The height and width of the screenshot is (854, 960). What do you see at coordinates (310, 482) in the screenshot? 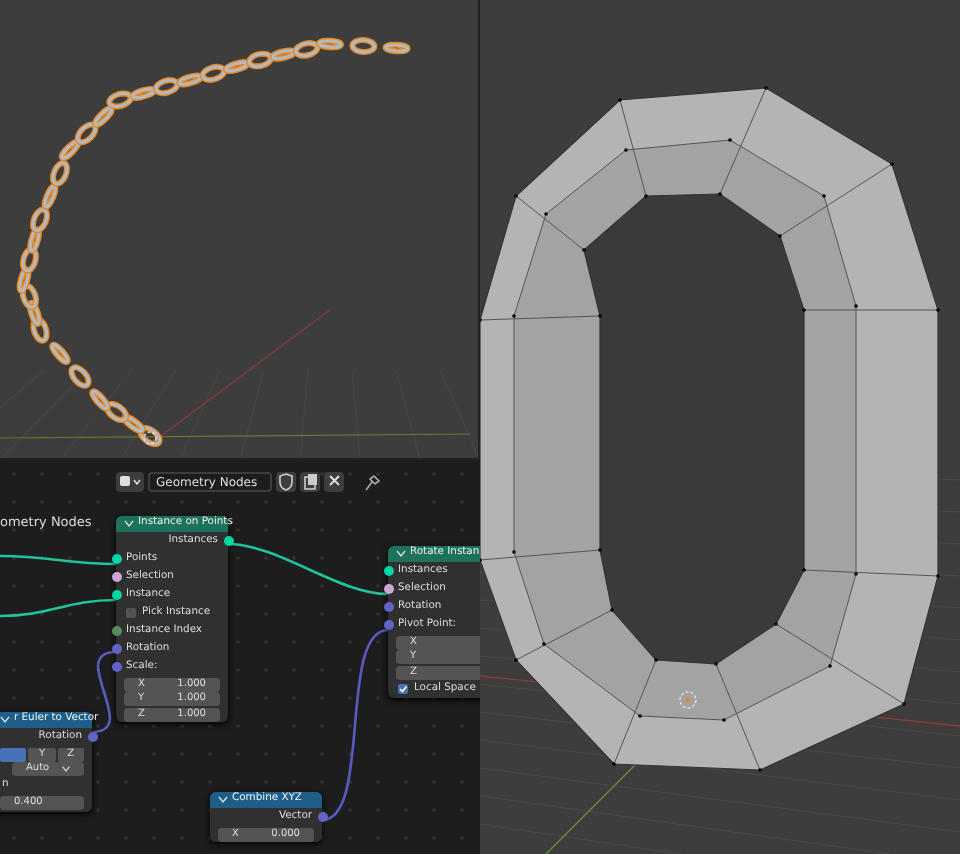
I see `duplicate-icon` at bounding box center [310, 482].